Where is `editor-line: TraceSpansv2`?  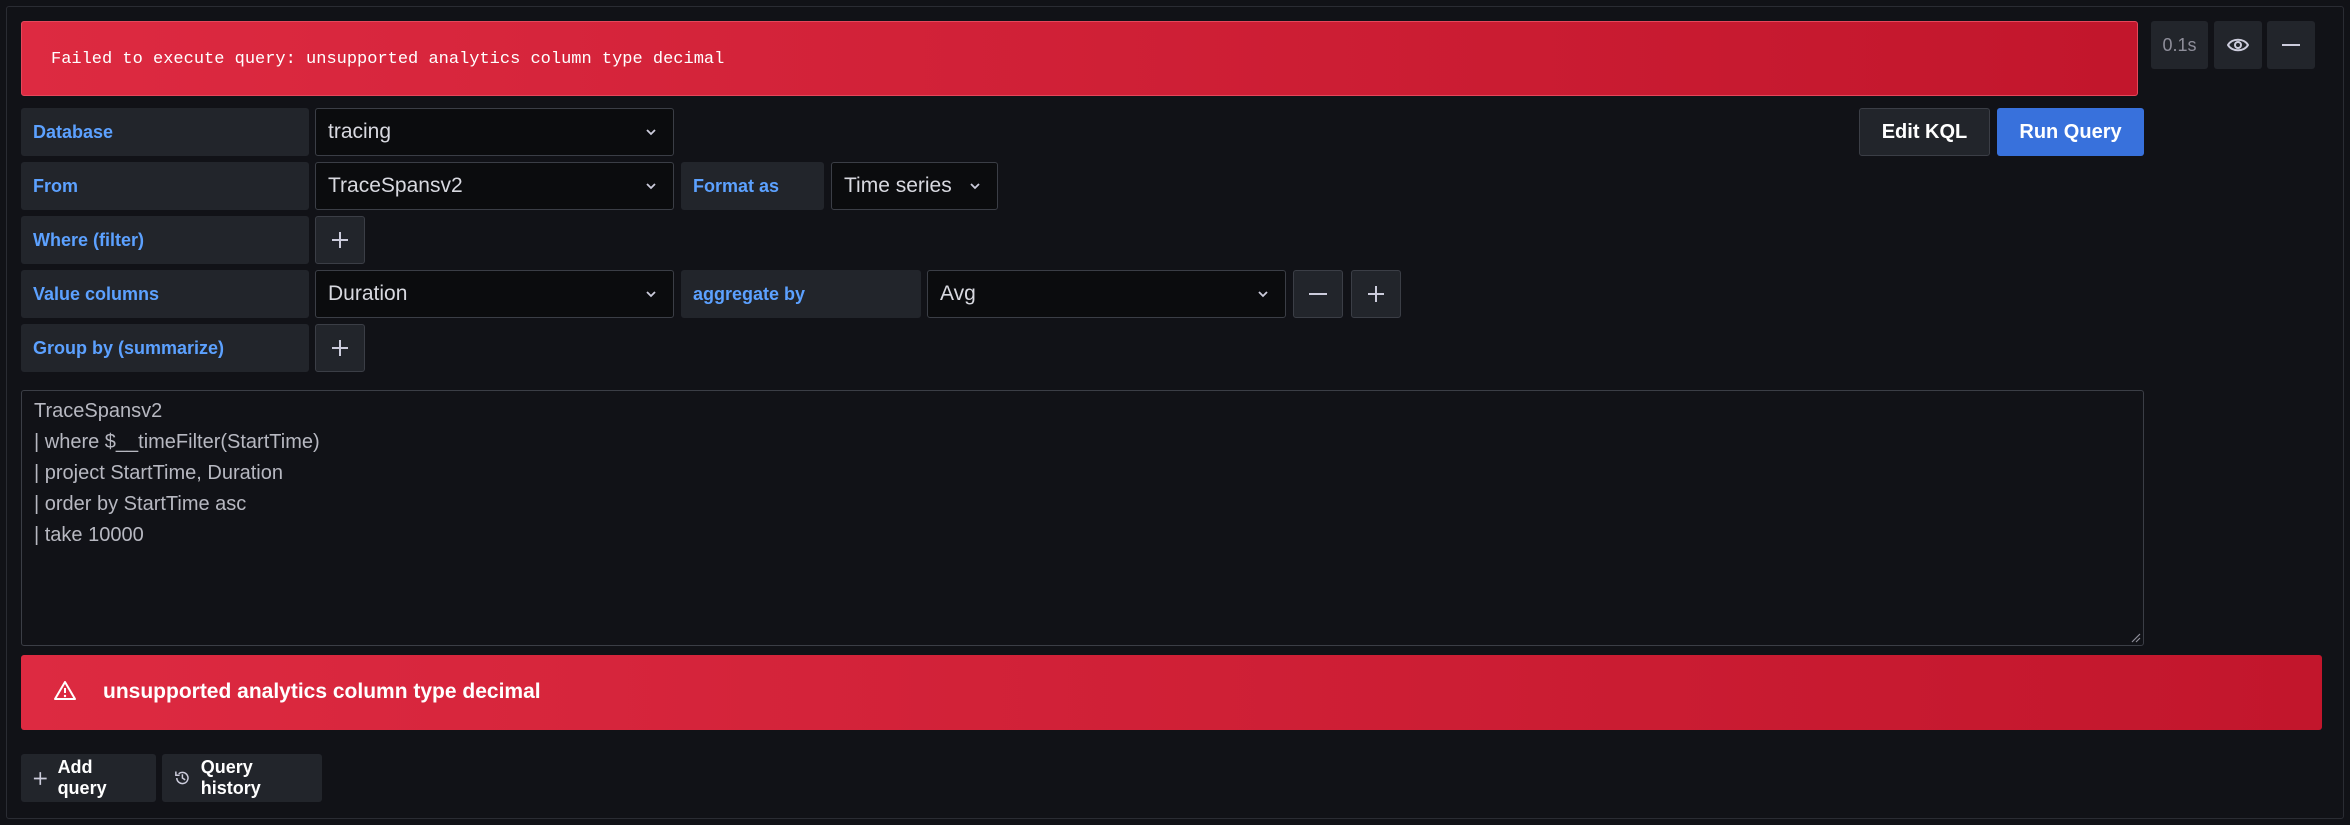 editor-line: TraceSpansv2 is located at coordinates (98, 411).